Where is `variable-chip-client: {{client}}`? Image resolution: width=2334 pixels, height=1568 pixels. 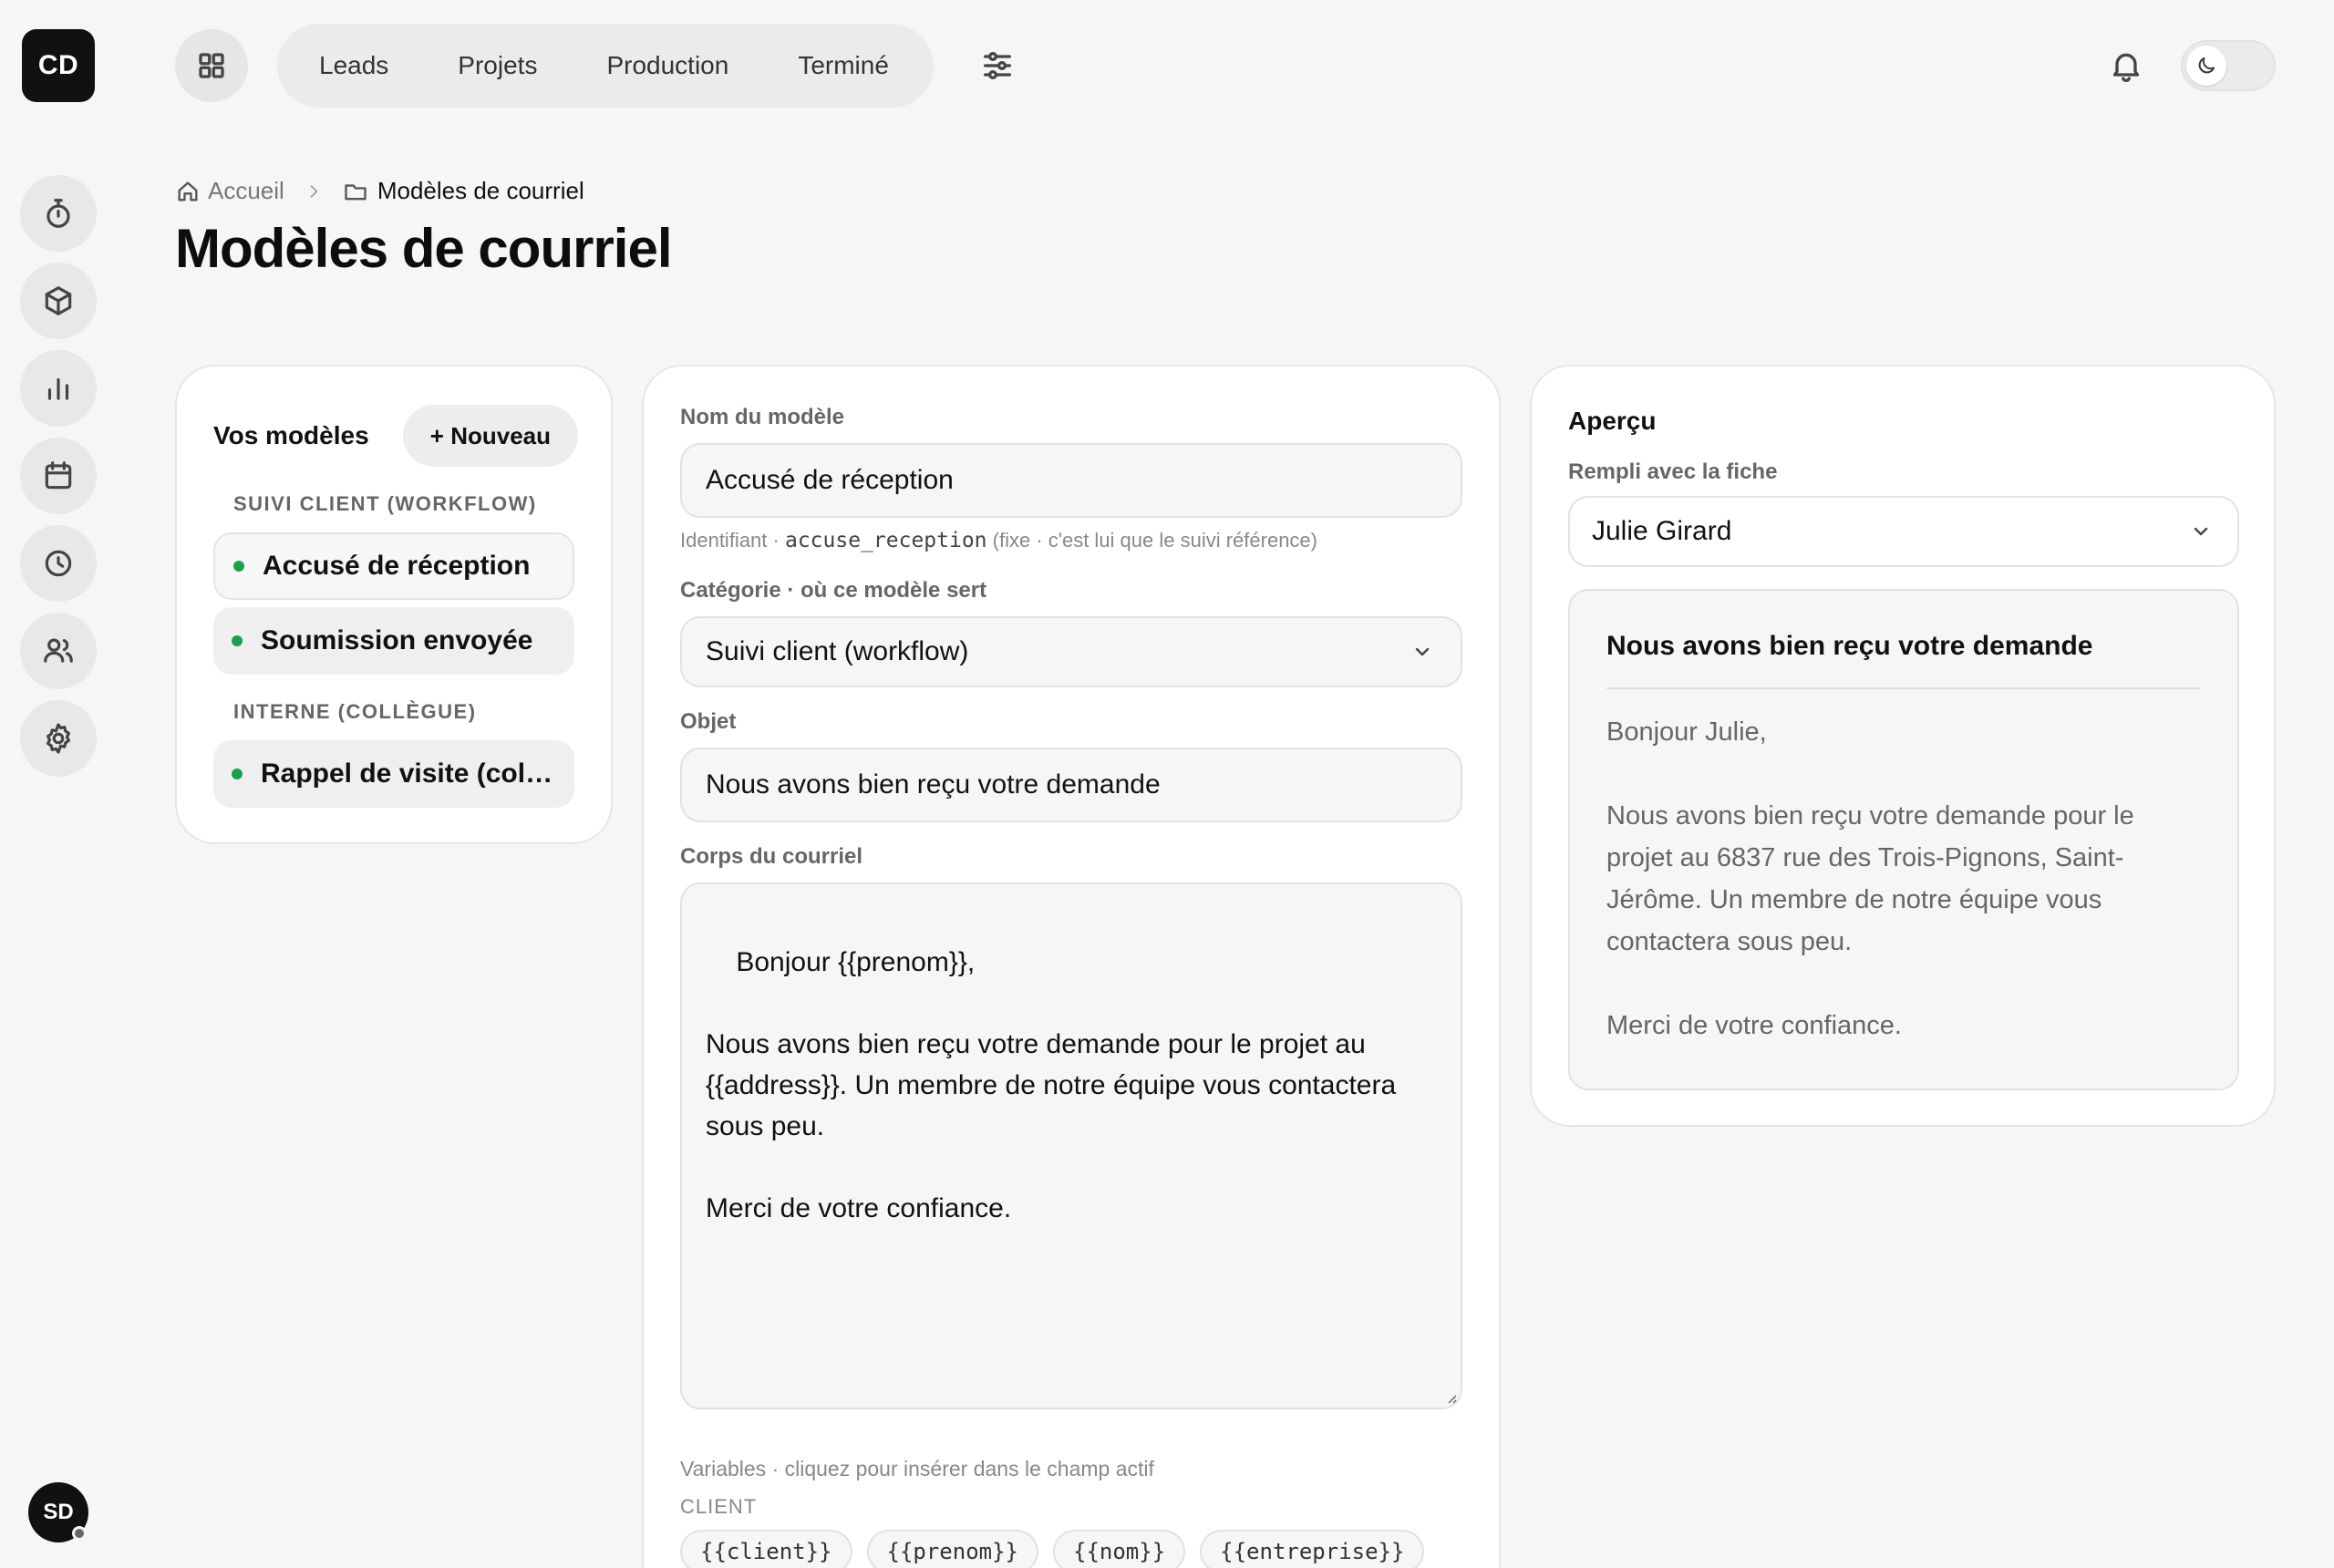
variable-chip-client: {{client}} is located at coordinates (766, 1549).